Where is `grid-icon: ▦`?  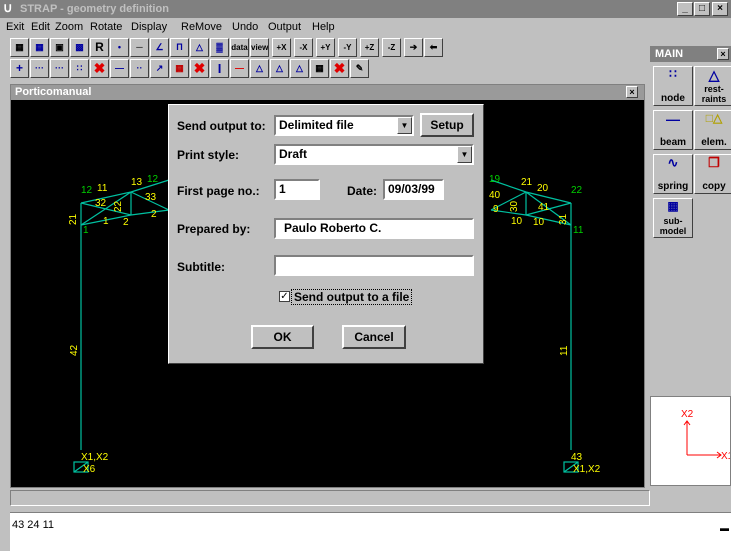 grid-icon: ▦ is located at coordinates (39, 47).